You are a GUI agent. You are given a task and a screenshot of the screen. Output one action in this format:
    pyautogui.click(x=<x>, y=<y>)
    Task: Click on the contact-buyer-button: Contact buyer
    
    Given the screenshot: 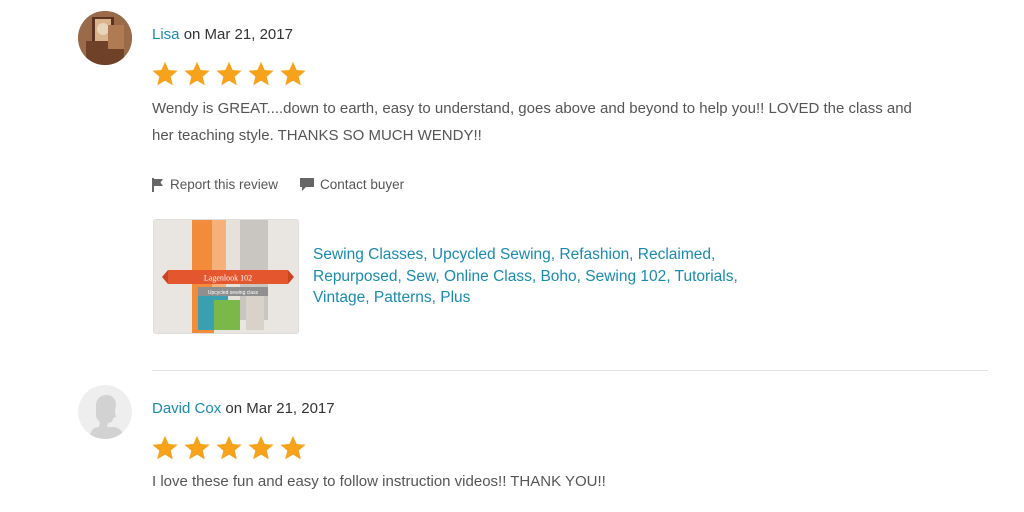 What is the action you would take?
    pyautogui.click(x=352, y=184)
    